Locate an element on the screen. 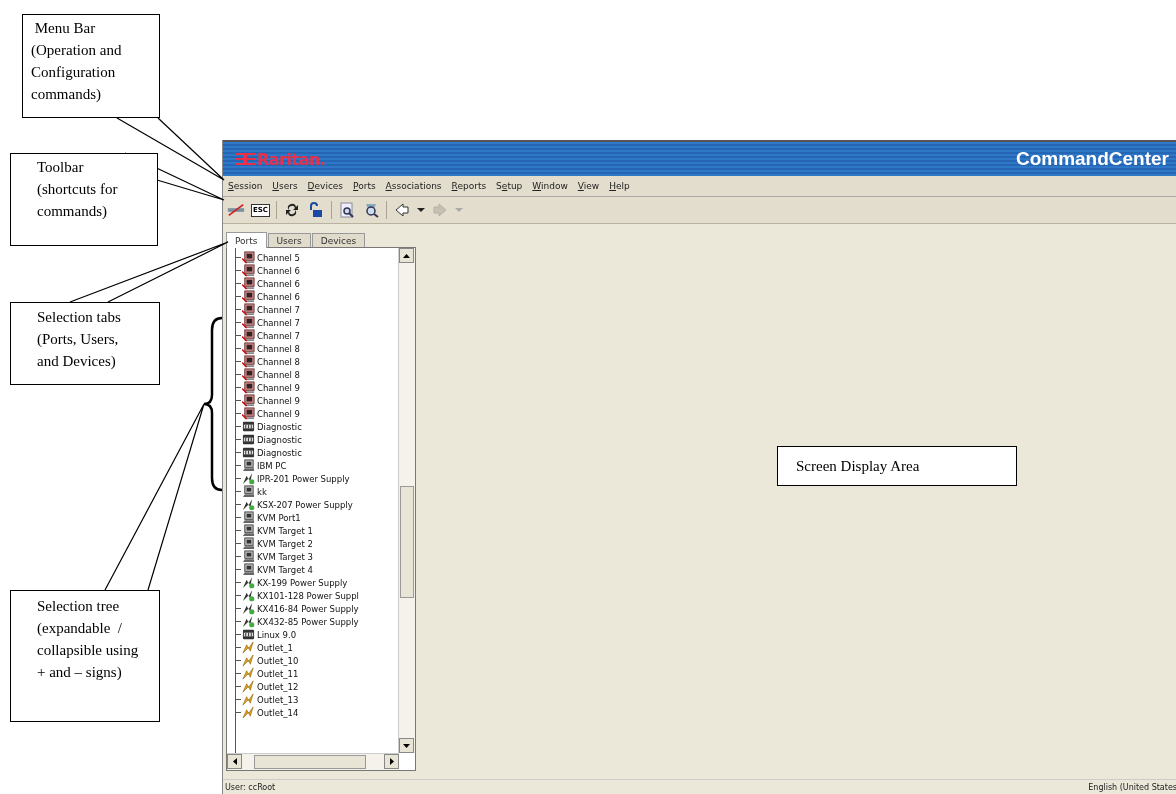 The height and width of the screenshot is (794, 1176). tree-item: kk is located at coordinates (262, 491).